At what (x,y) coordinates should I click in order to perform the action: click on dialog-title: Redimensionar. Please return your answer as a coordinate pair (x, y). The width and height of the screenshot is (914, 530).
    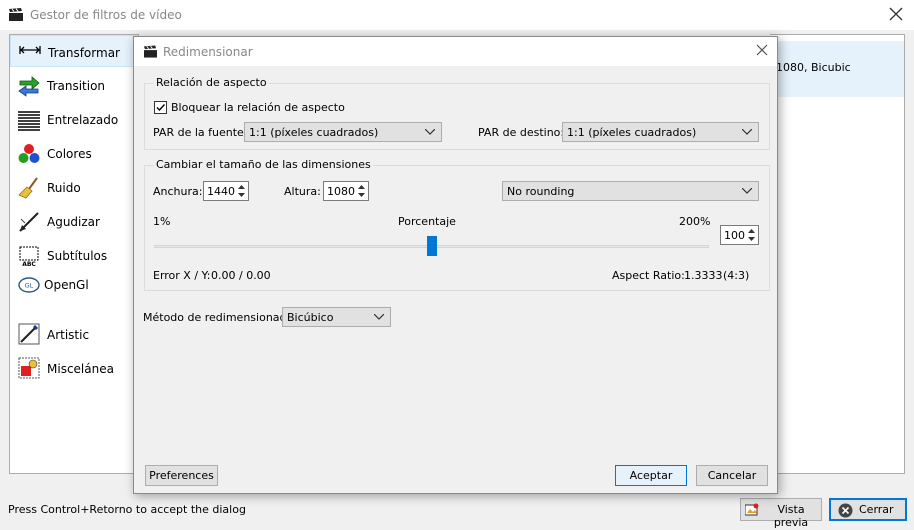
    Looking at the image, I should click on (208, 52).